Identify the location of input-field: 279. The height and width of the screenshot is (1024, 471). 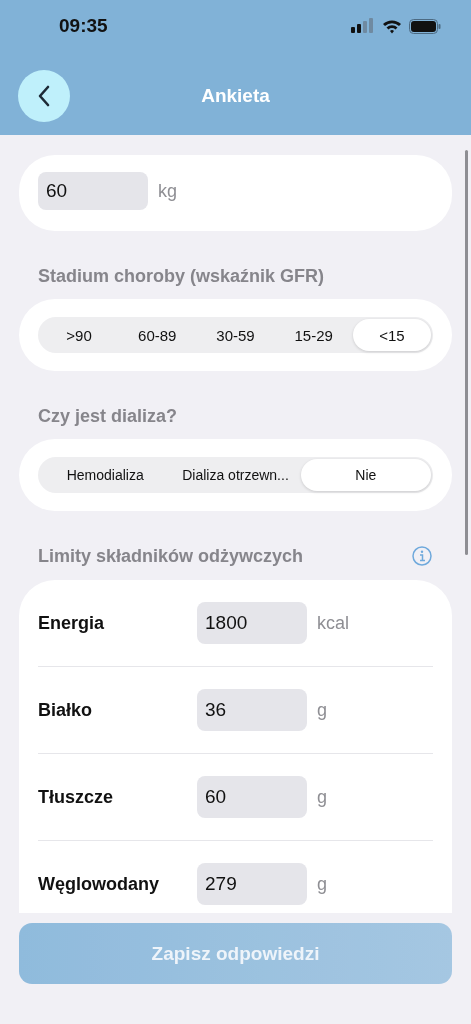
(252, 884).